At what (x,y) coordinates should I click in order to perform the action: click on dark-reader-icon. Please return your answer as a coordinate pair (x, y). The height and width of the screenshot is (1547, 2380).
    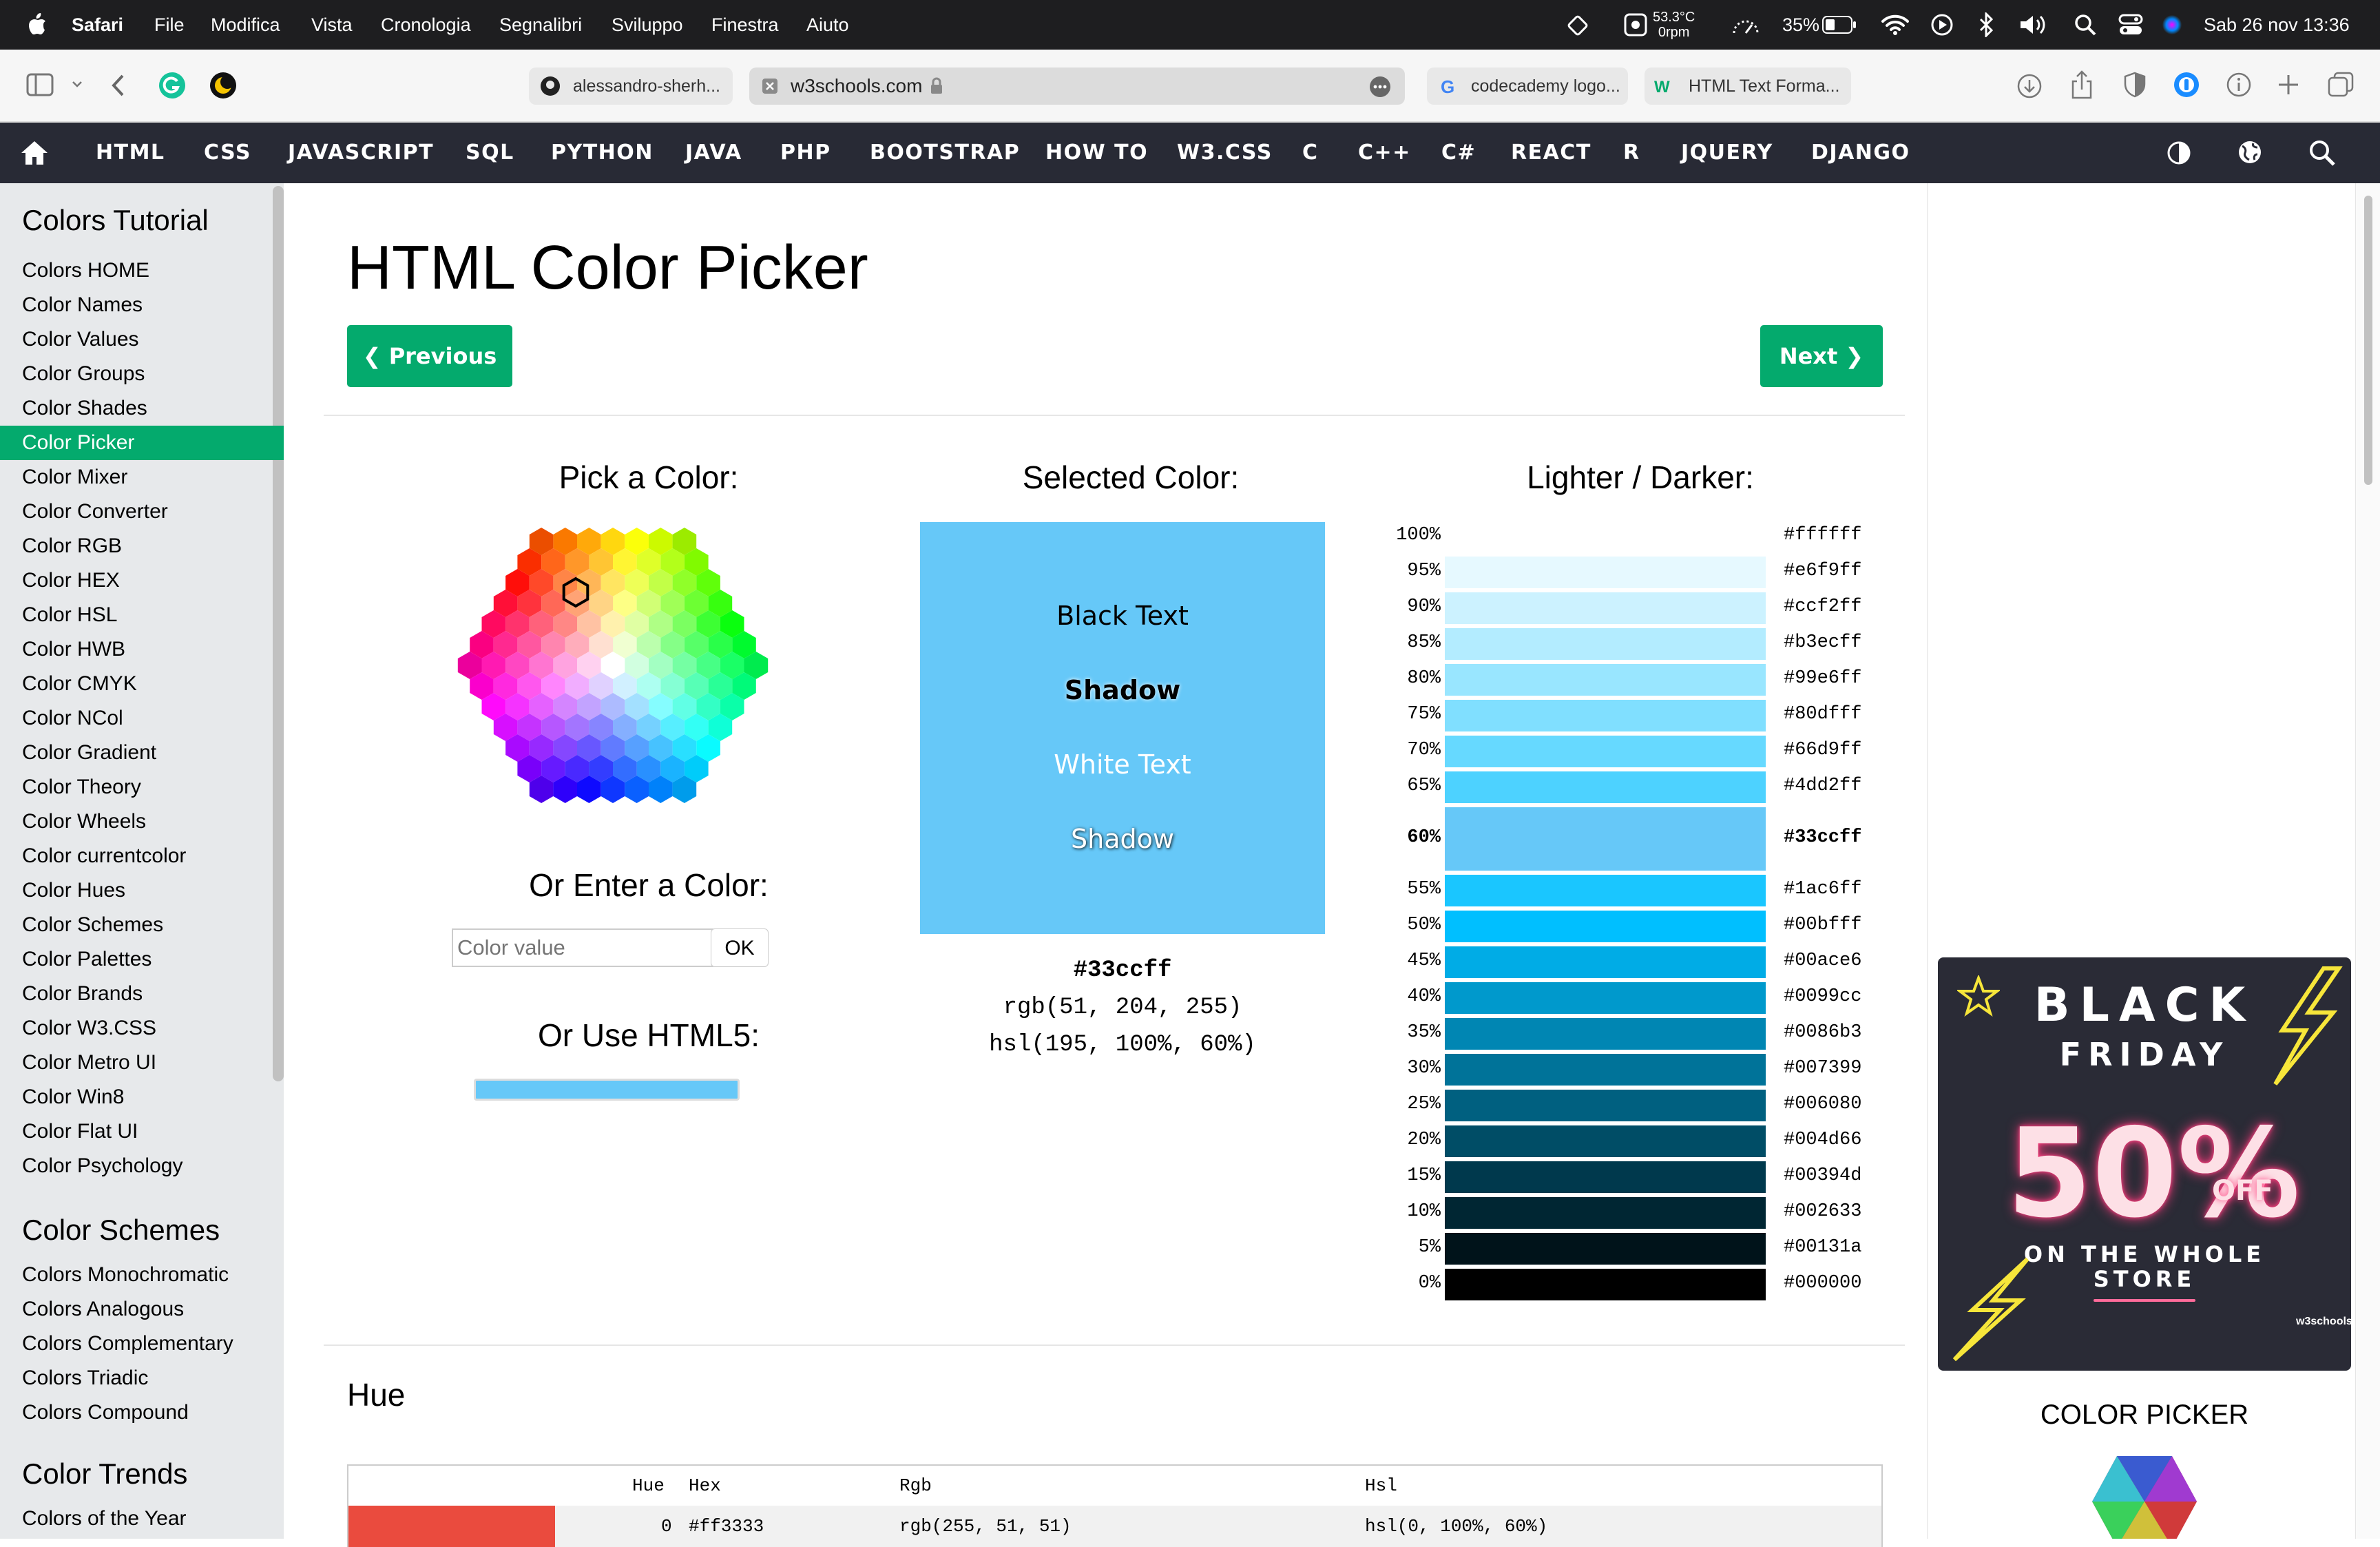
    Looking at the image, I should click on (223, 85).